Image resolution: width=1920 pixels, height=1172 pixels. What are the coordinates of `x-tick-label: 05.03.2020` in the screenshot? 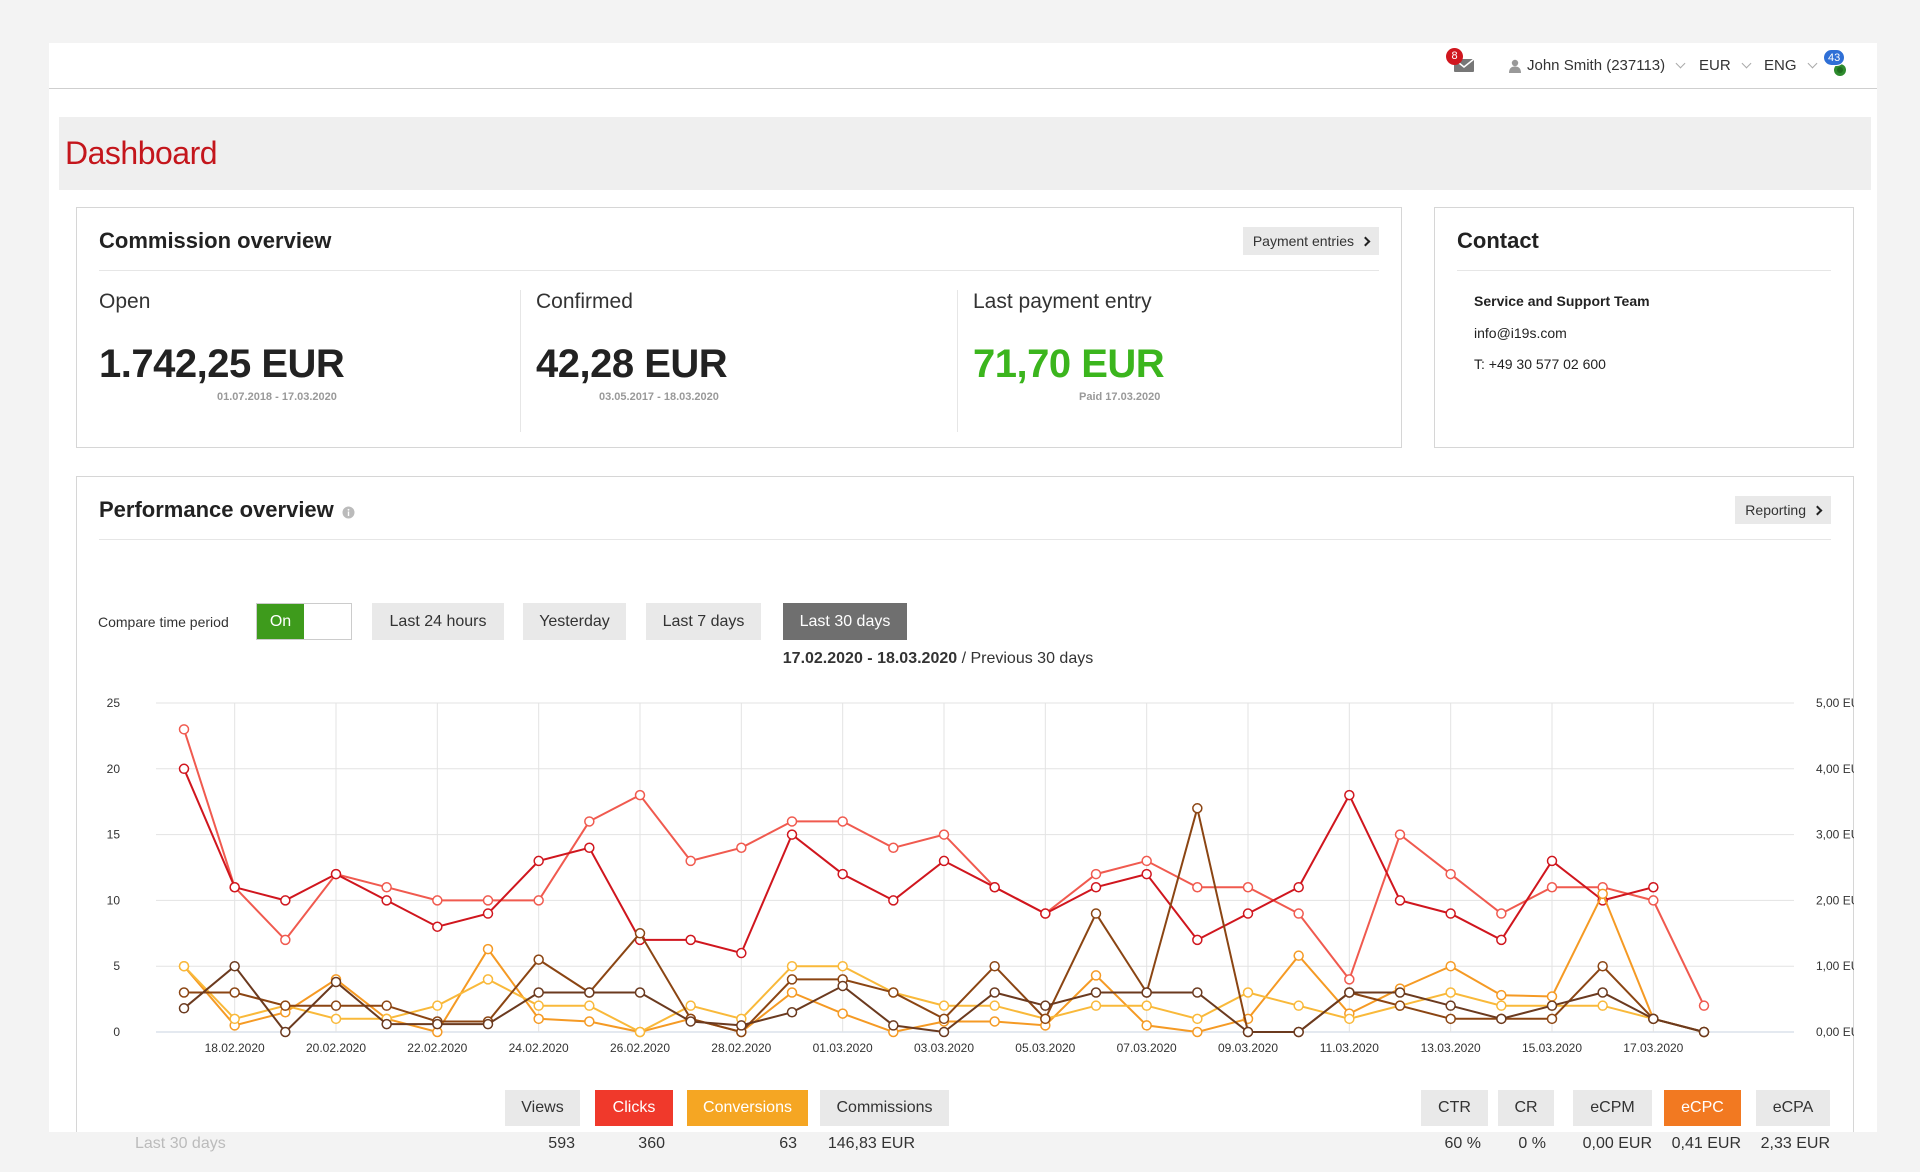 It's located at (1045, 1048).